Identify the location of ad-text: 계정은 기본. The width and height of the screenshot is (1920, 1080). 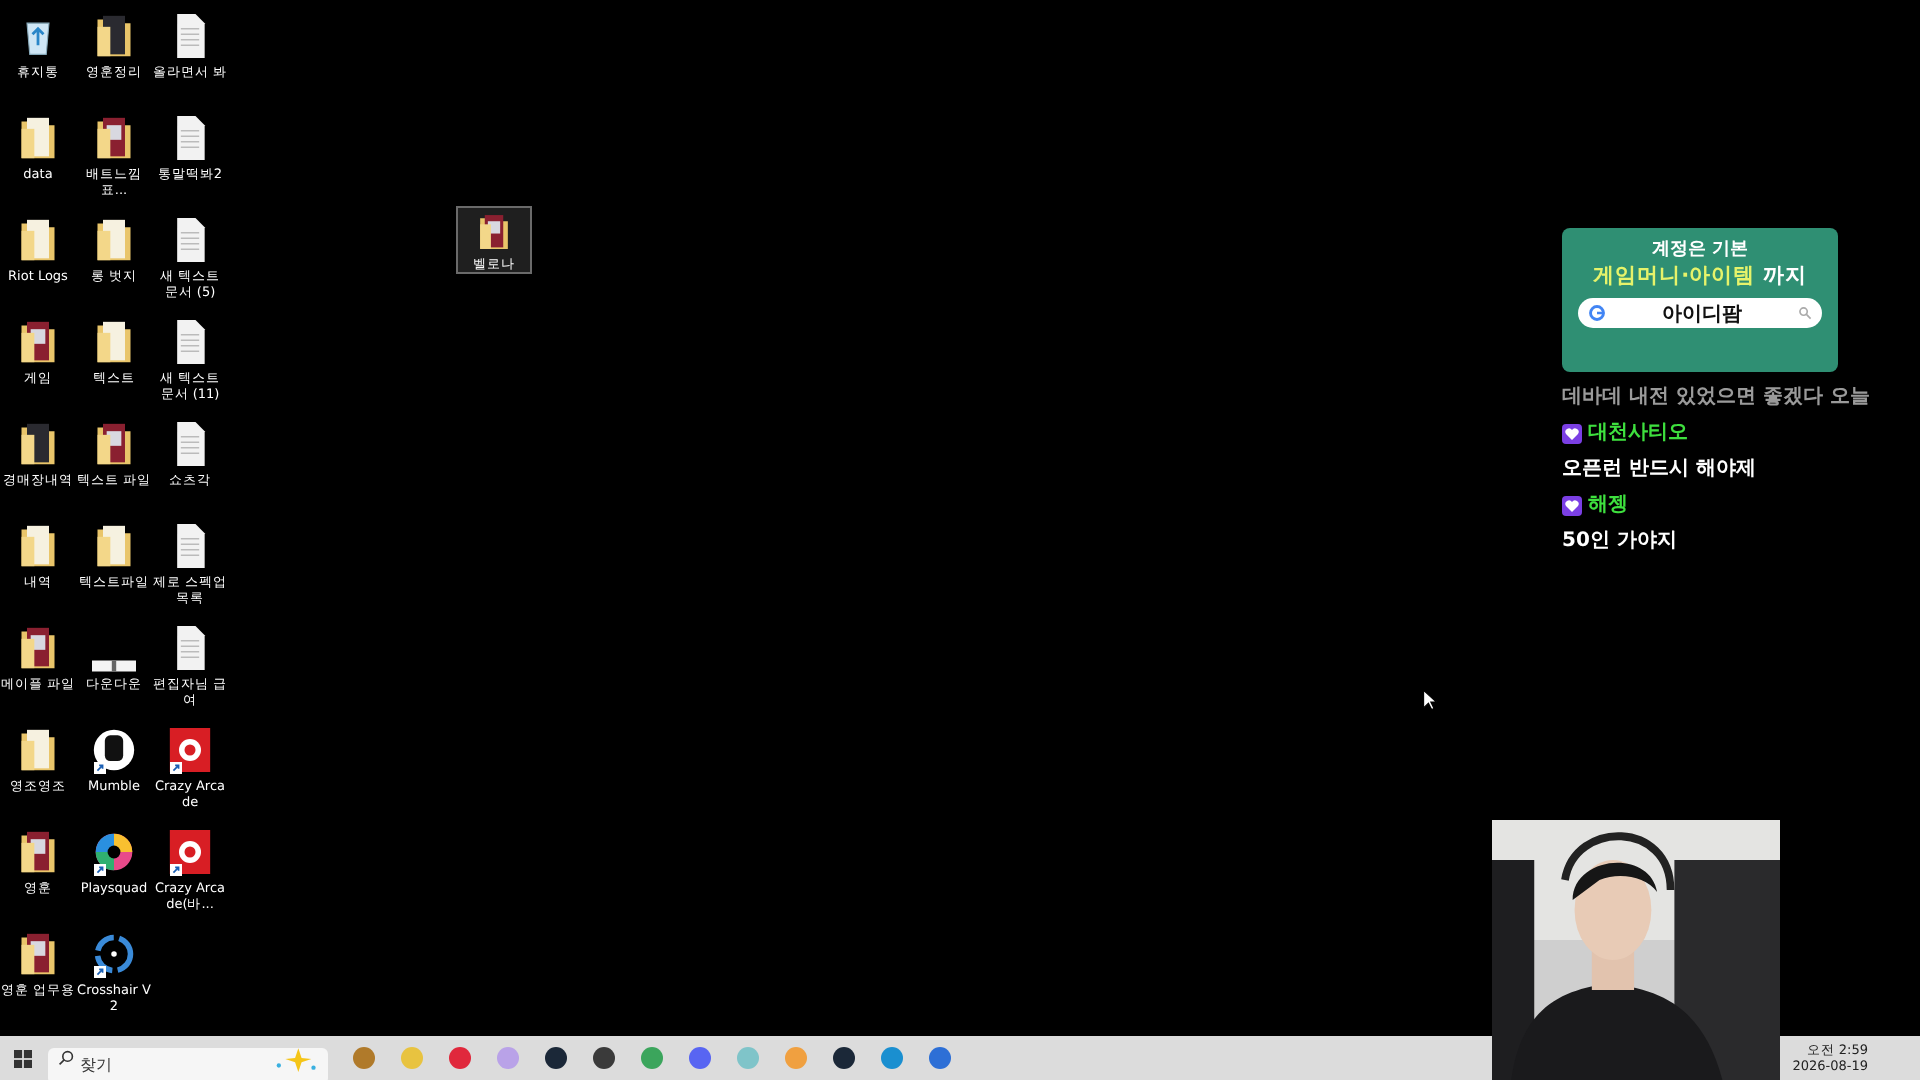
(1700, 251).